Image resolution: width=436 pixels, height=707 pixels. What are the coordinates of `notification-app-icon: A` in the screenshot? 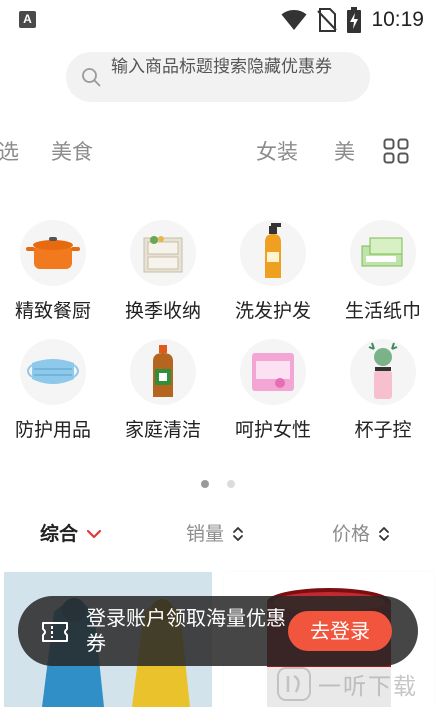 It's located at (27, 19).